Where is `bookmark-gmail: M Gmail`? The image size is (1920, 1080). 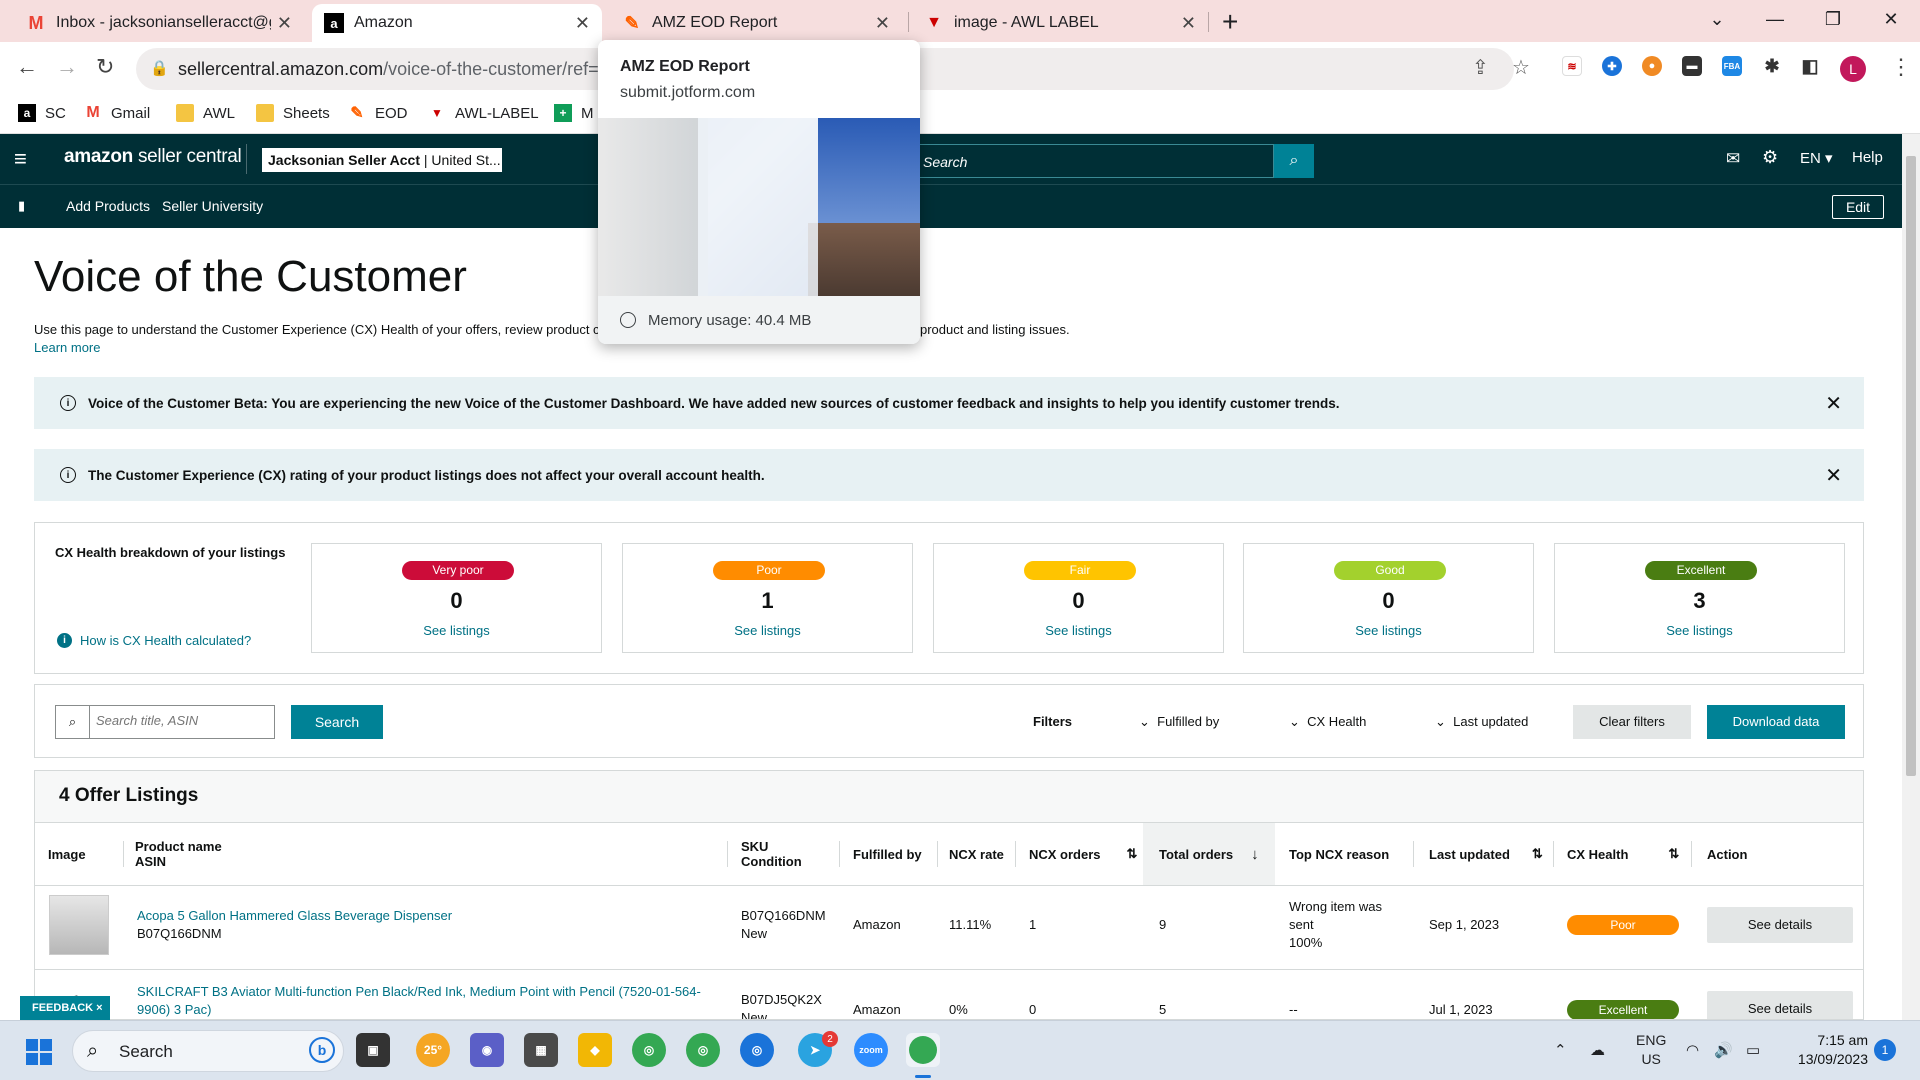 bookmark-gmail: M Gmail is located at coordinates (117, 113).